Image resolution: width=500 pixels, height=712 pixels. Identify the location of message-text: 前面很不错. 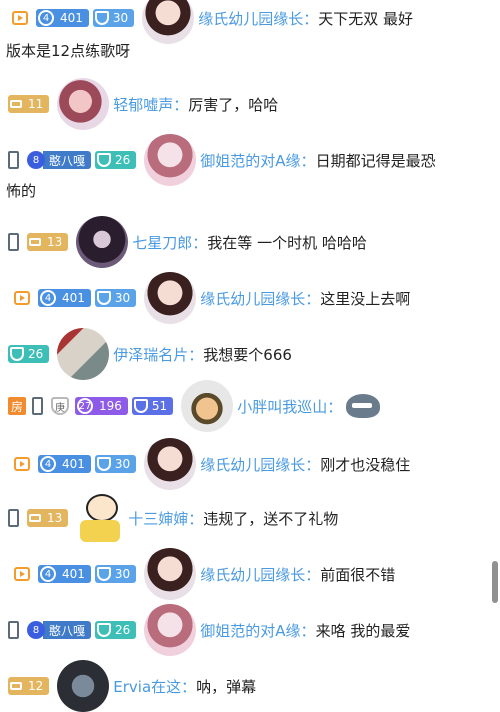
(358, 574).